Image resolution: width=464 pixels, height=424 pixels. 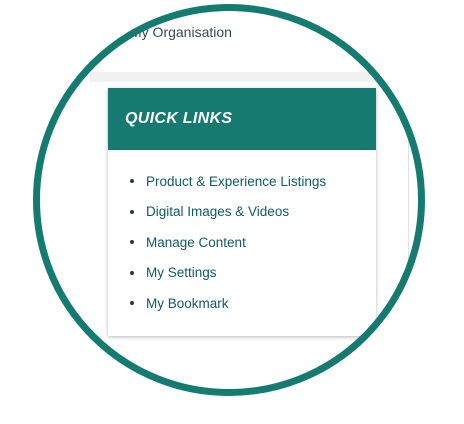 I want to click on link-manage-content: Manage Content, so click(x=196, y=242).